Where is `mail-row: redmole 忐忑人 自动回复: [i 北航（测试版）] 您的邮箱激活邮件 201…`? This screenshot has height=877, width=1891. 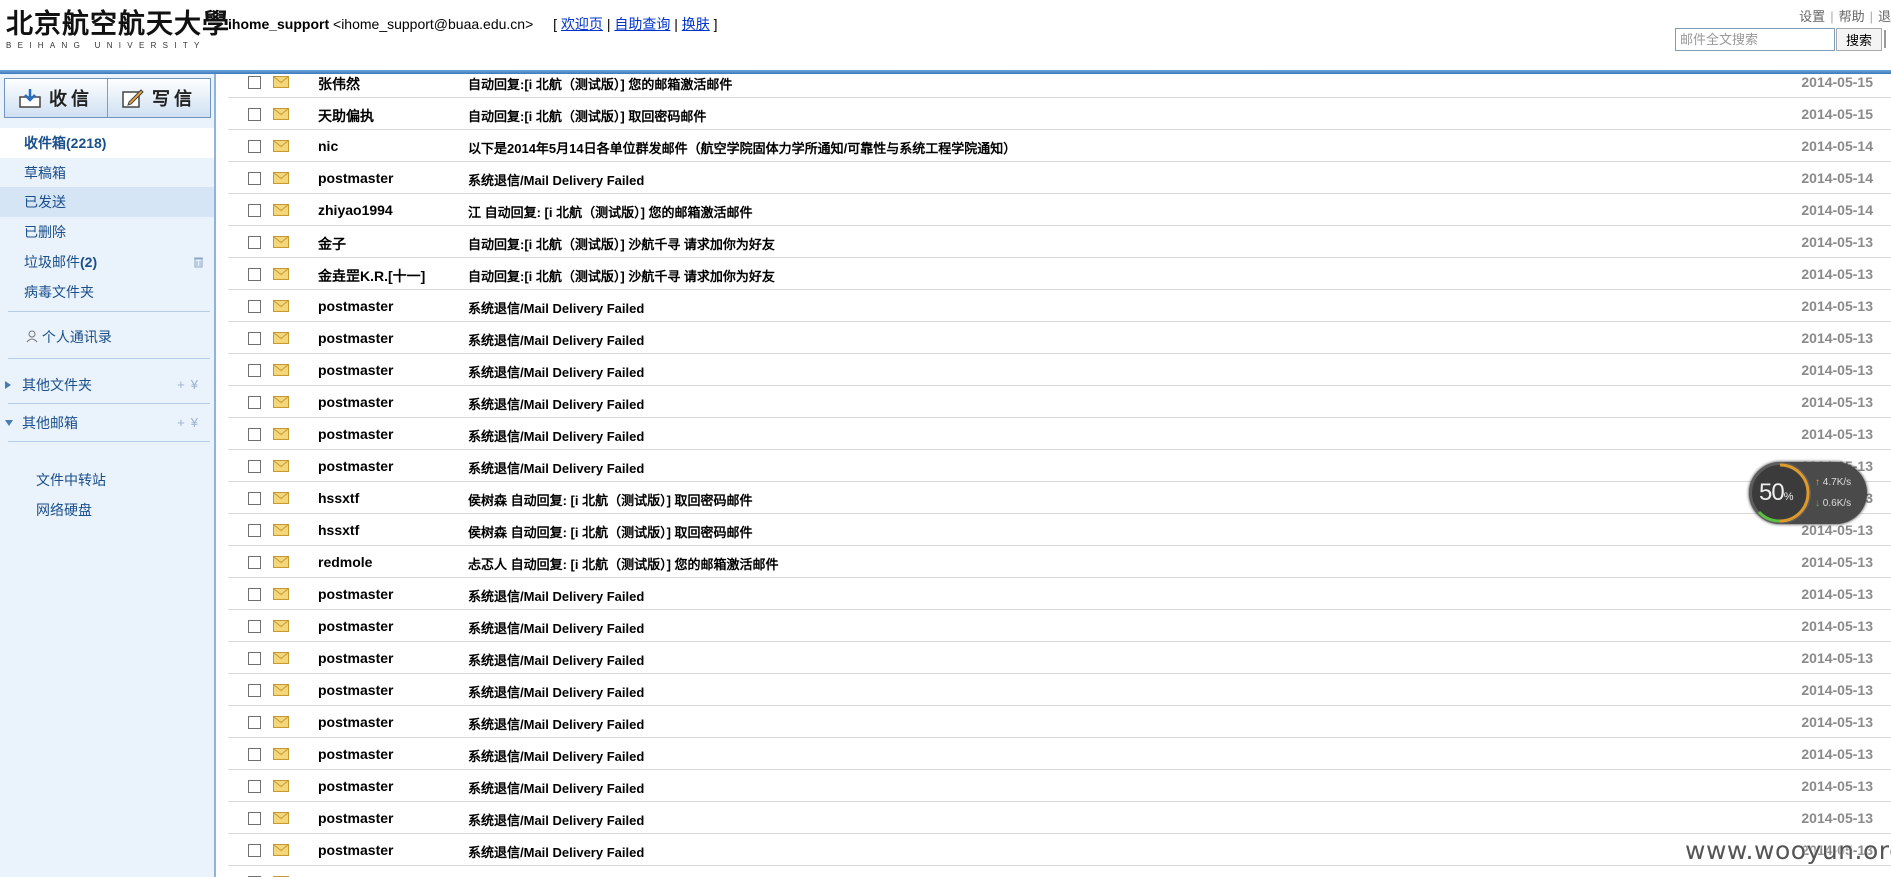 mail-row: redmole 忐忑人 自动回复: [i 北航（测试版）] 您的邮箱激活邮件 201… is located at coordinates (1059, 562).